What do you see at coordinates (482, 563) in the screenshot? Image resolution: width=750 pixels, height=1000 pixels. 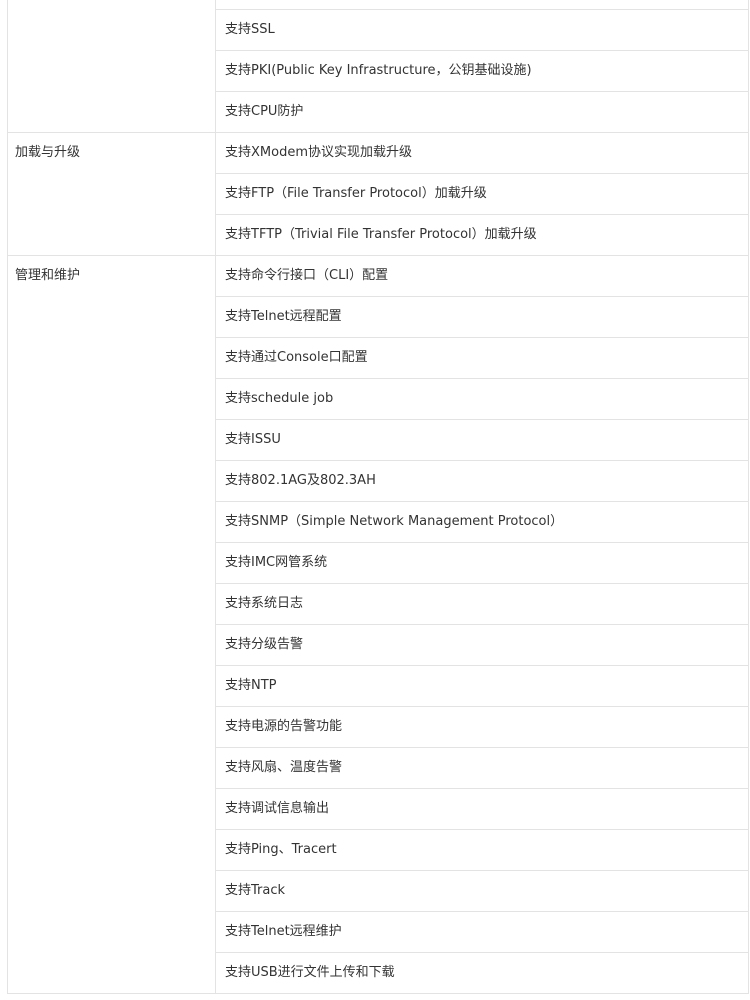 I see `feature-cell: 支持IMC网管系统` at bounding box center [482, 563].